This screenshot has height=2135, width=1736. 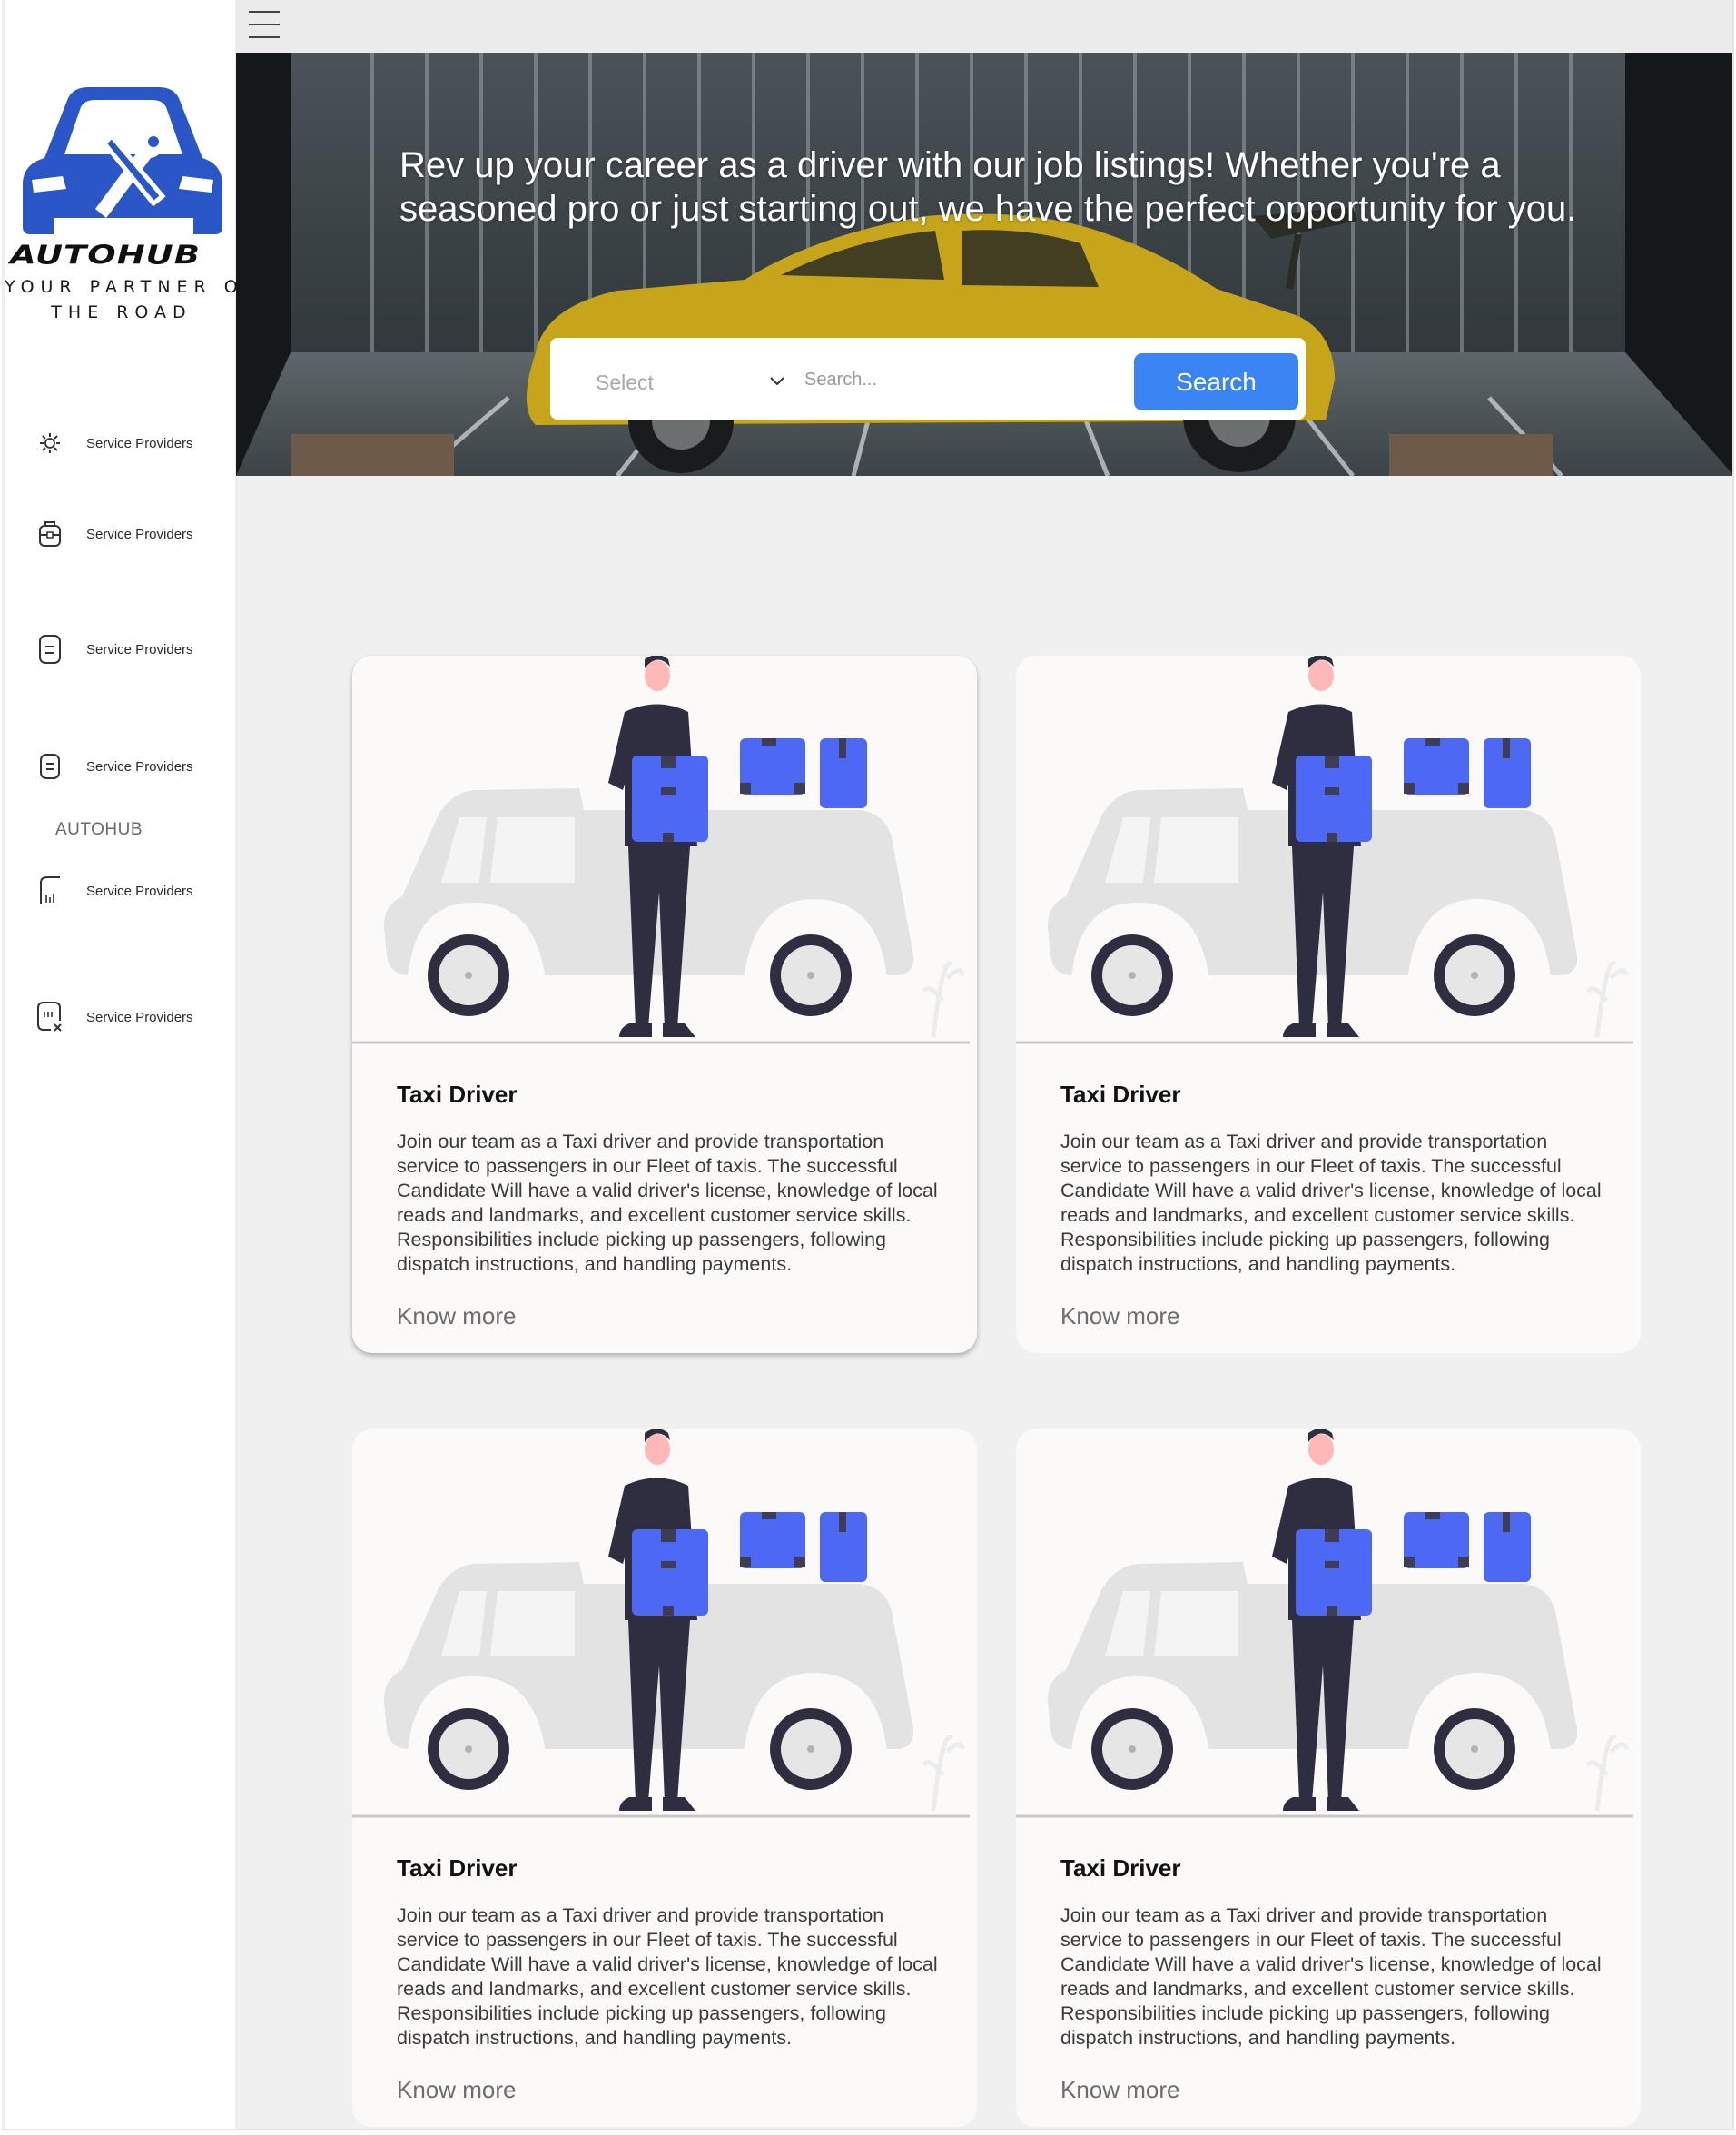 I want to click on sidebar-item-service-providers-5: Service Providers, so click(x=132, y=891).